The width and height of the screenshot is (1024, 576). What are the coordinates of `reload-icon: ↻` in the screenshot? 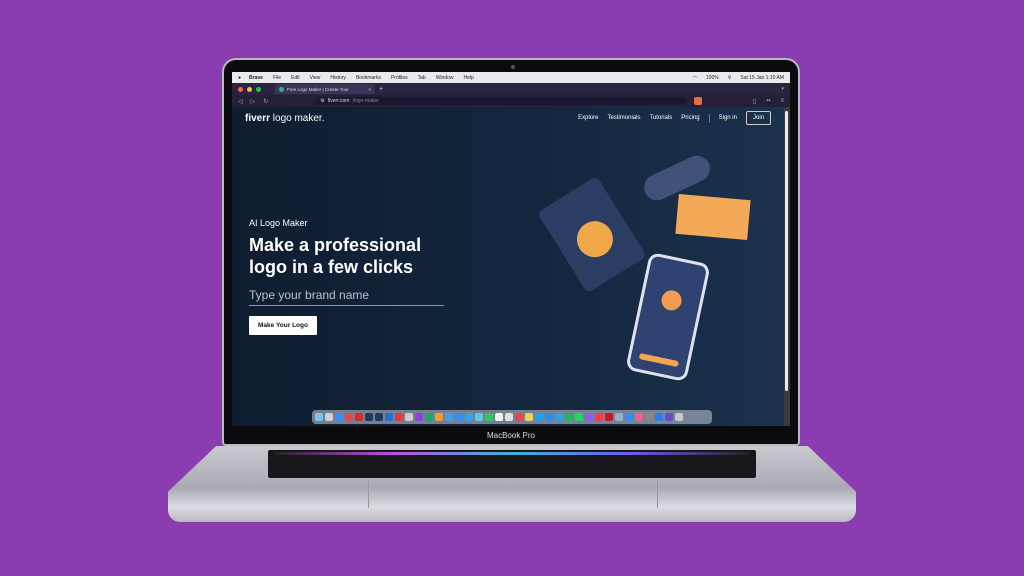 It's located at (265, 101).